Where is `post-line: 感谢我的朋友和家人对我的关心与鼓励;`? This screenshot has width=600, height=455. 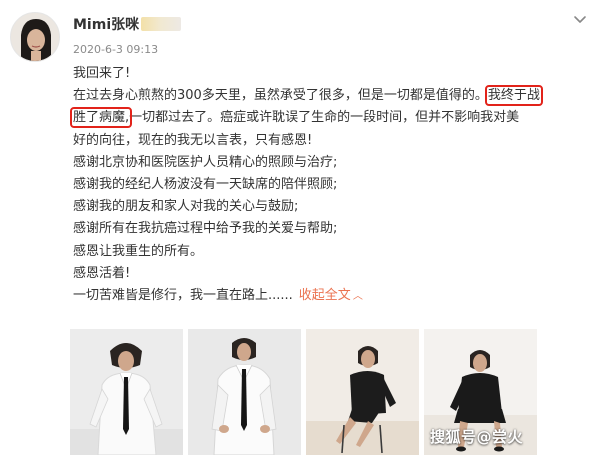 post-line: 感谢我的朋友和家人对我的关心与鼓励; is located at coordinates (186, 207).